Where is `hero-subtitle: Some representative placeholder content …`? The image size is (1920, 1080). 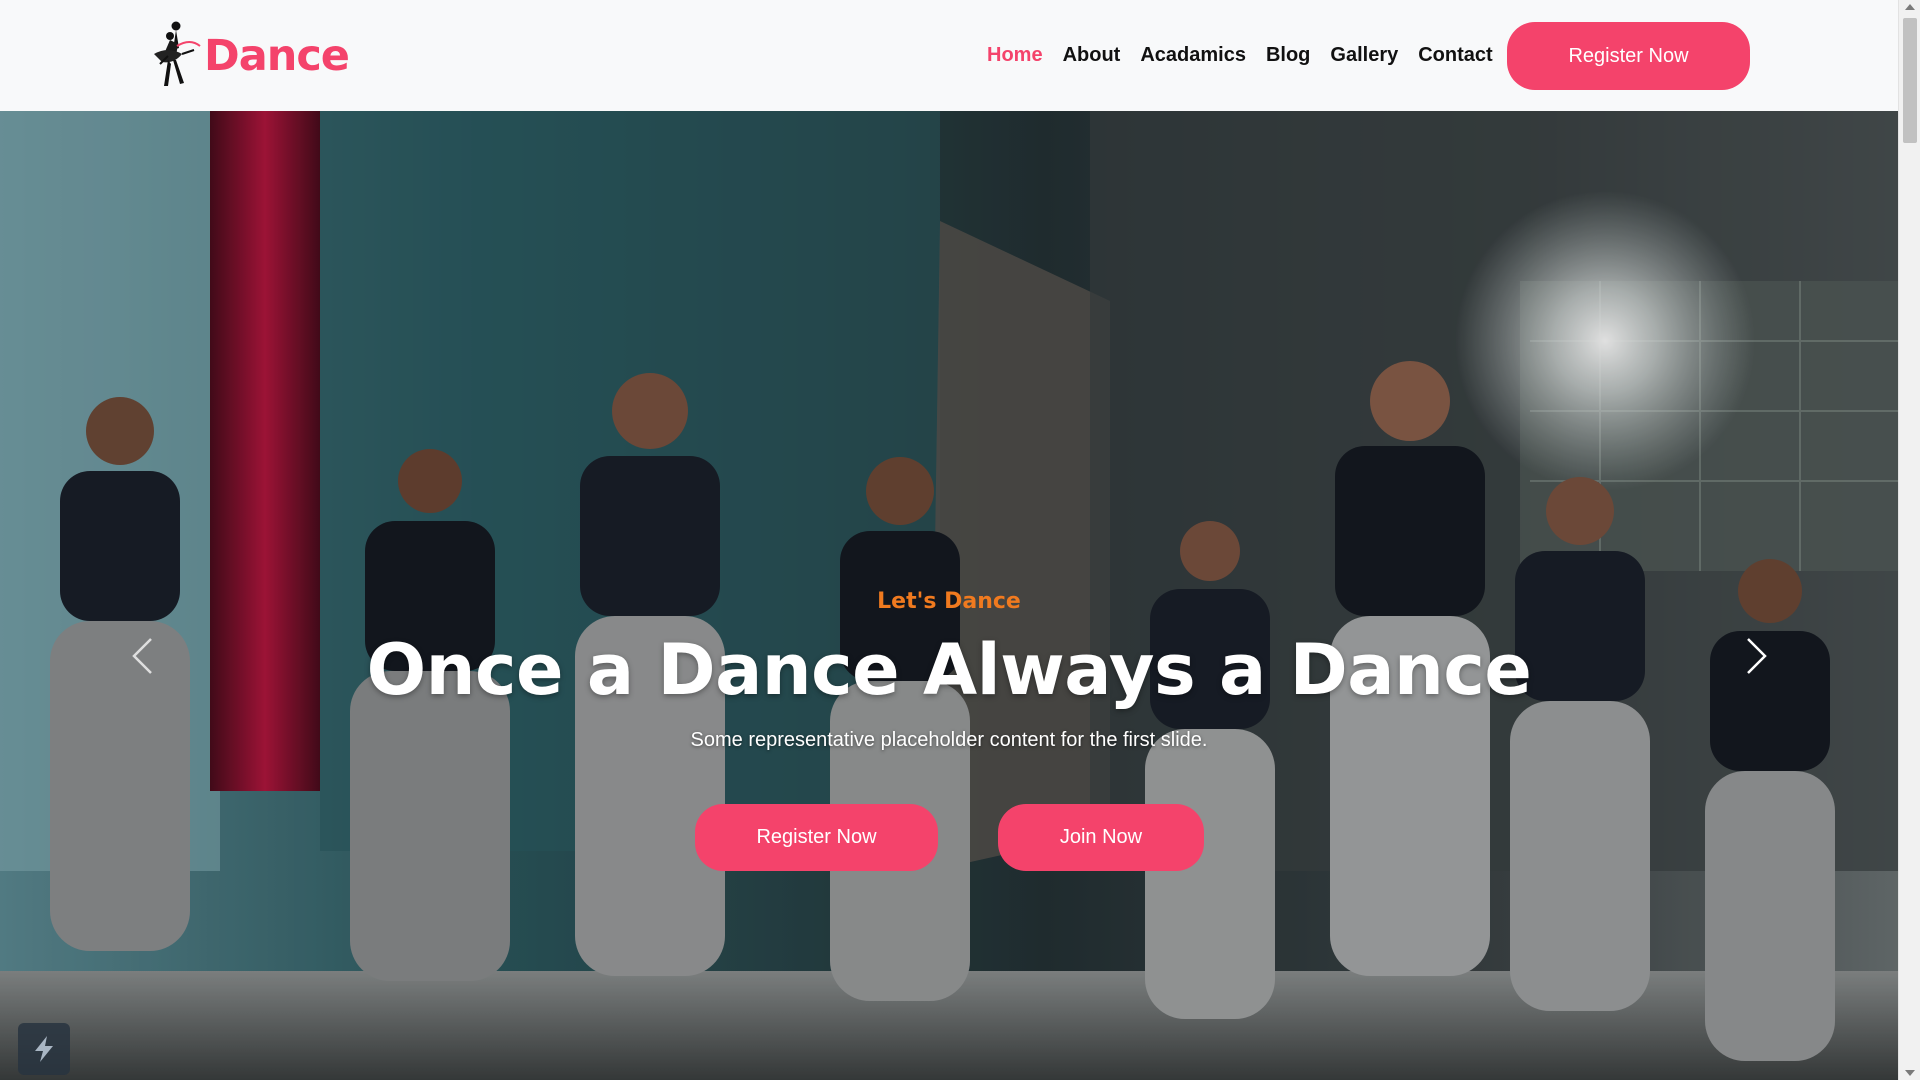 hero-subtitle: Some representative placeholder content … is located at coordinates (949, 740).